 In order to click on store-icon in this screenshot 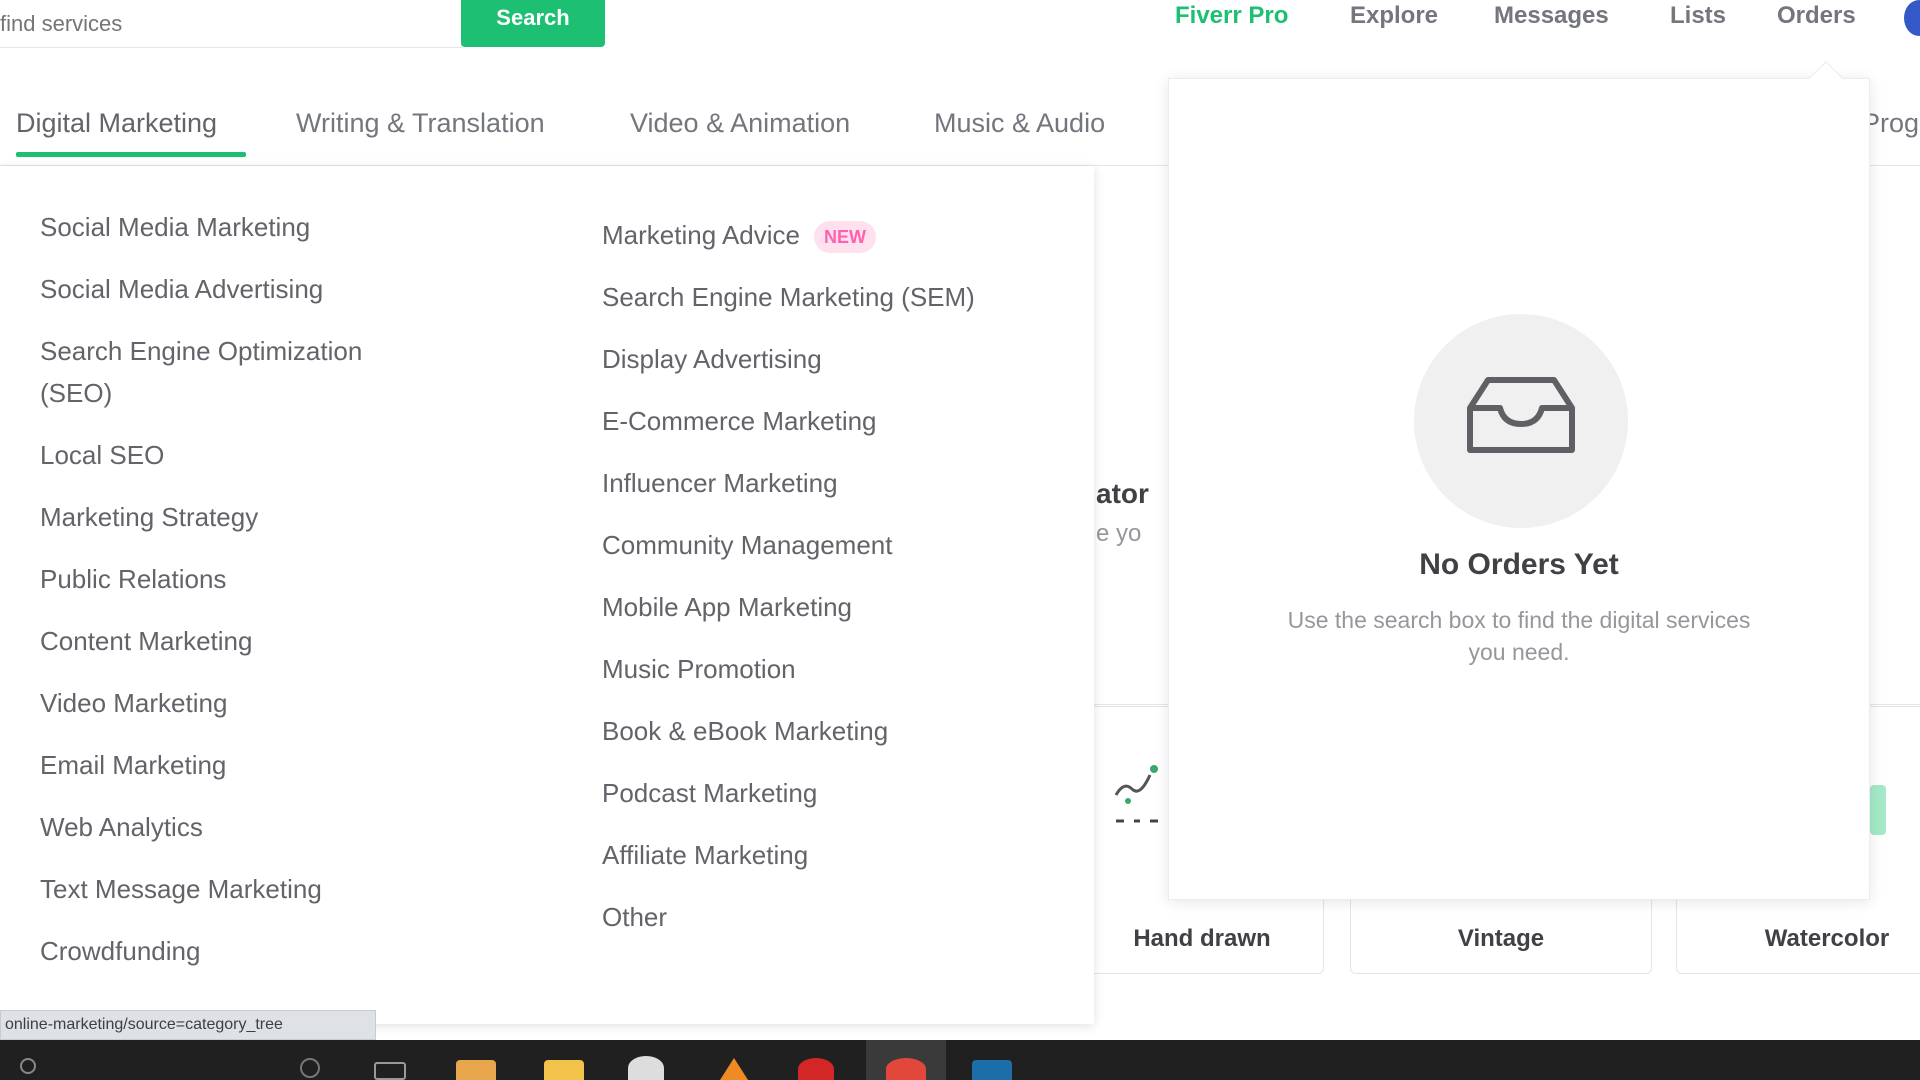, I will do `click(476, 1070)`.